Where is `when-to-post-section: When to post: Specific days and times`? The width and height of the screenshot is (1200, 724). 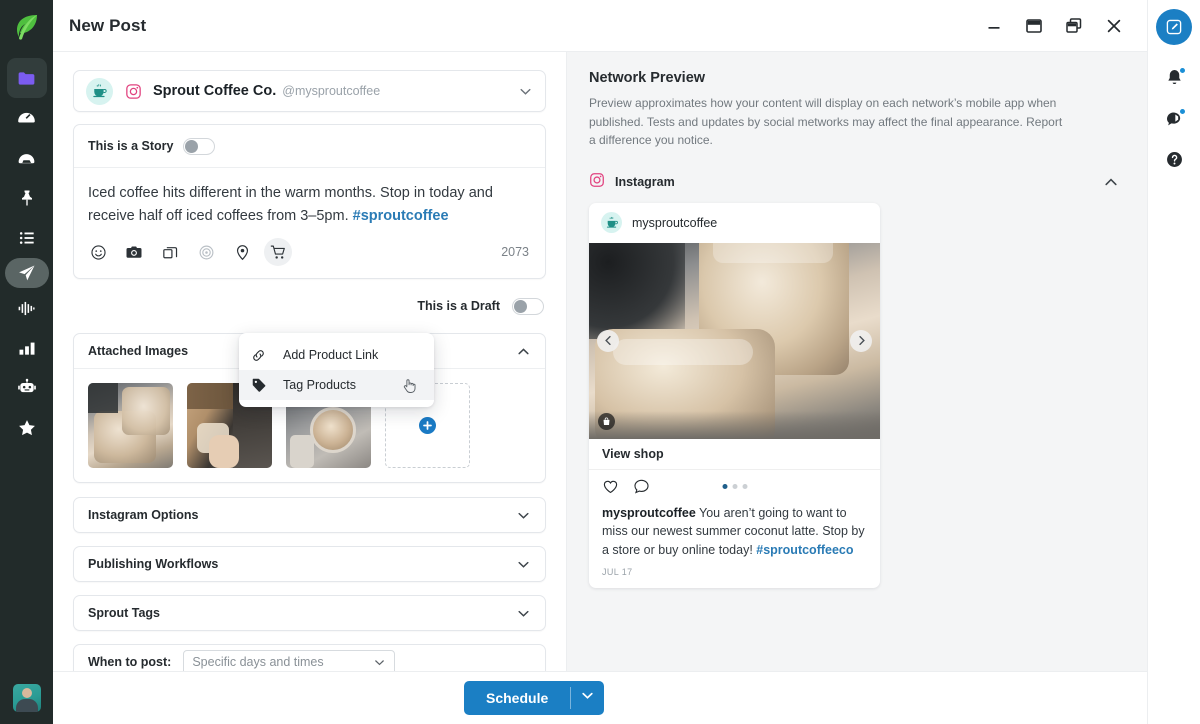
when-to-post-section: When to post: Specific days and times is located at coordinates (309, 657).